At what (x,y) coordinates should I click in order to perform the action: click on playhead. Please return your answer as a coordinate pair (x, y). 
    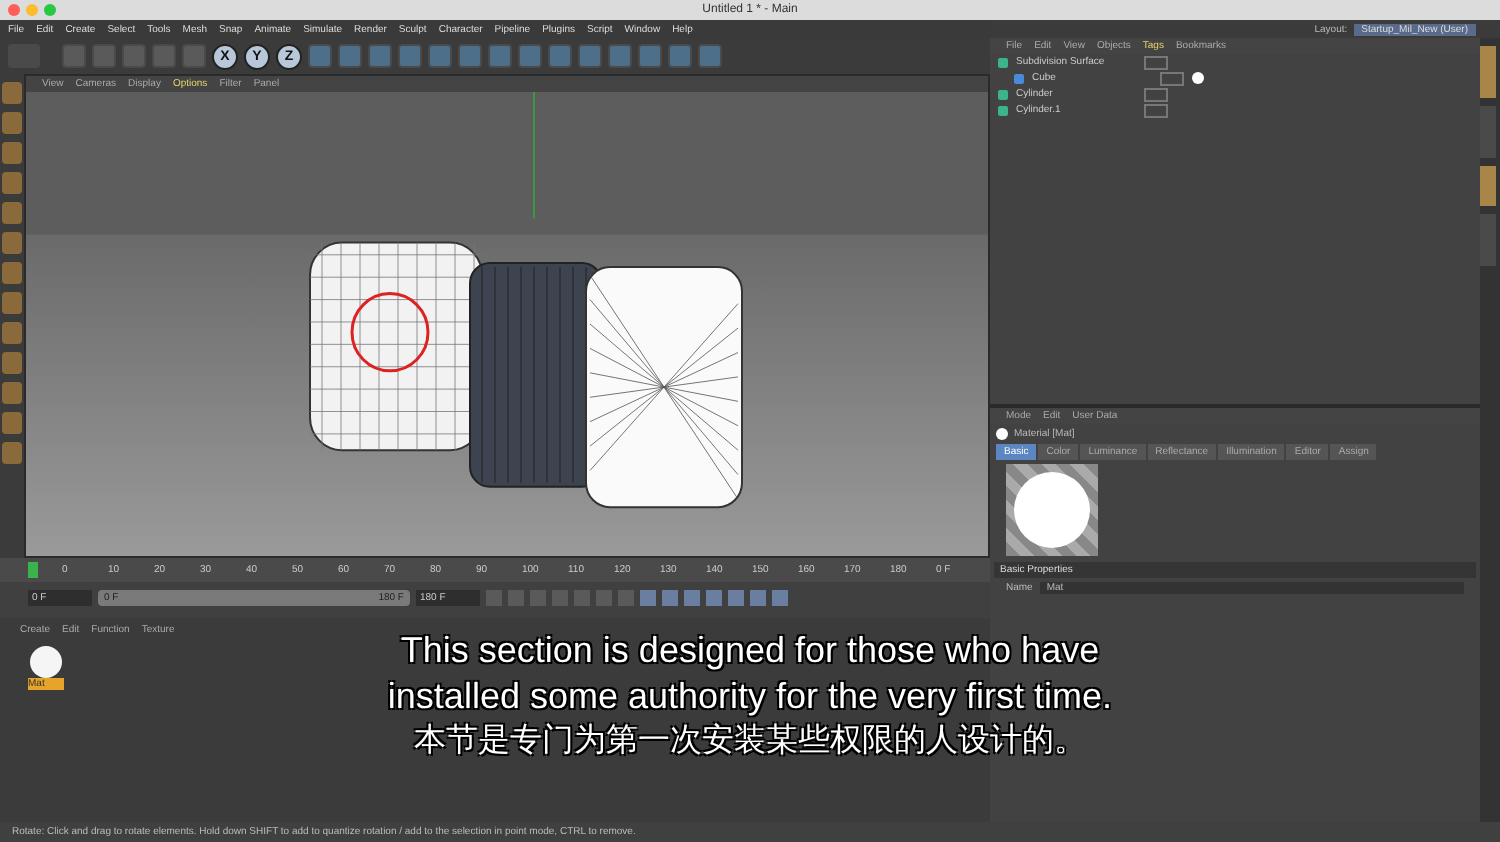
    Looking at the image, I should click on (33, 570).